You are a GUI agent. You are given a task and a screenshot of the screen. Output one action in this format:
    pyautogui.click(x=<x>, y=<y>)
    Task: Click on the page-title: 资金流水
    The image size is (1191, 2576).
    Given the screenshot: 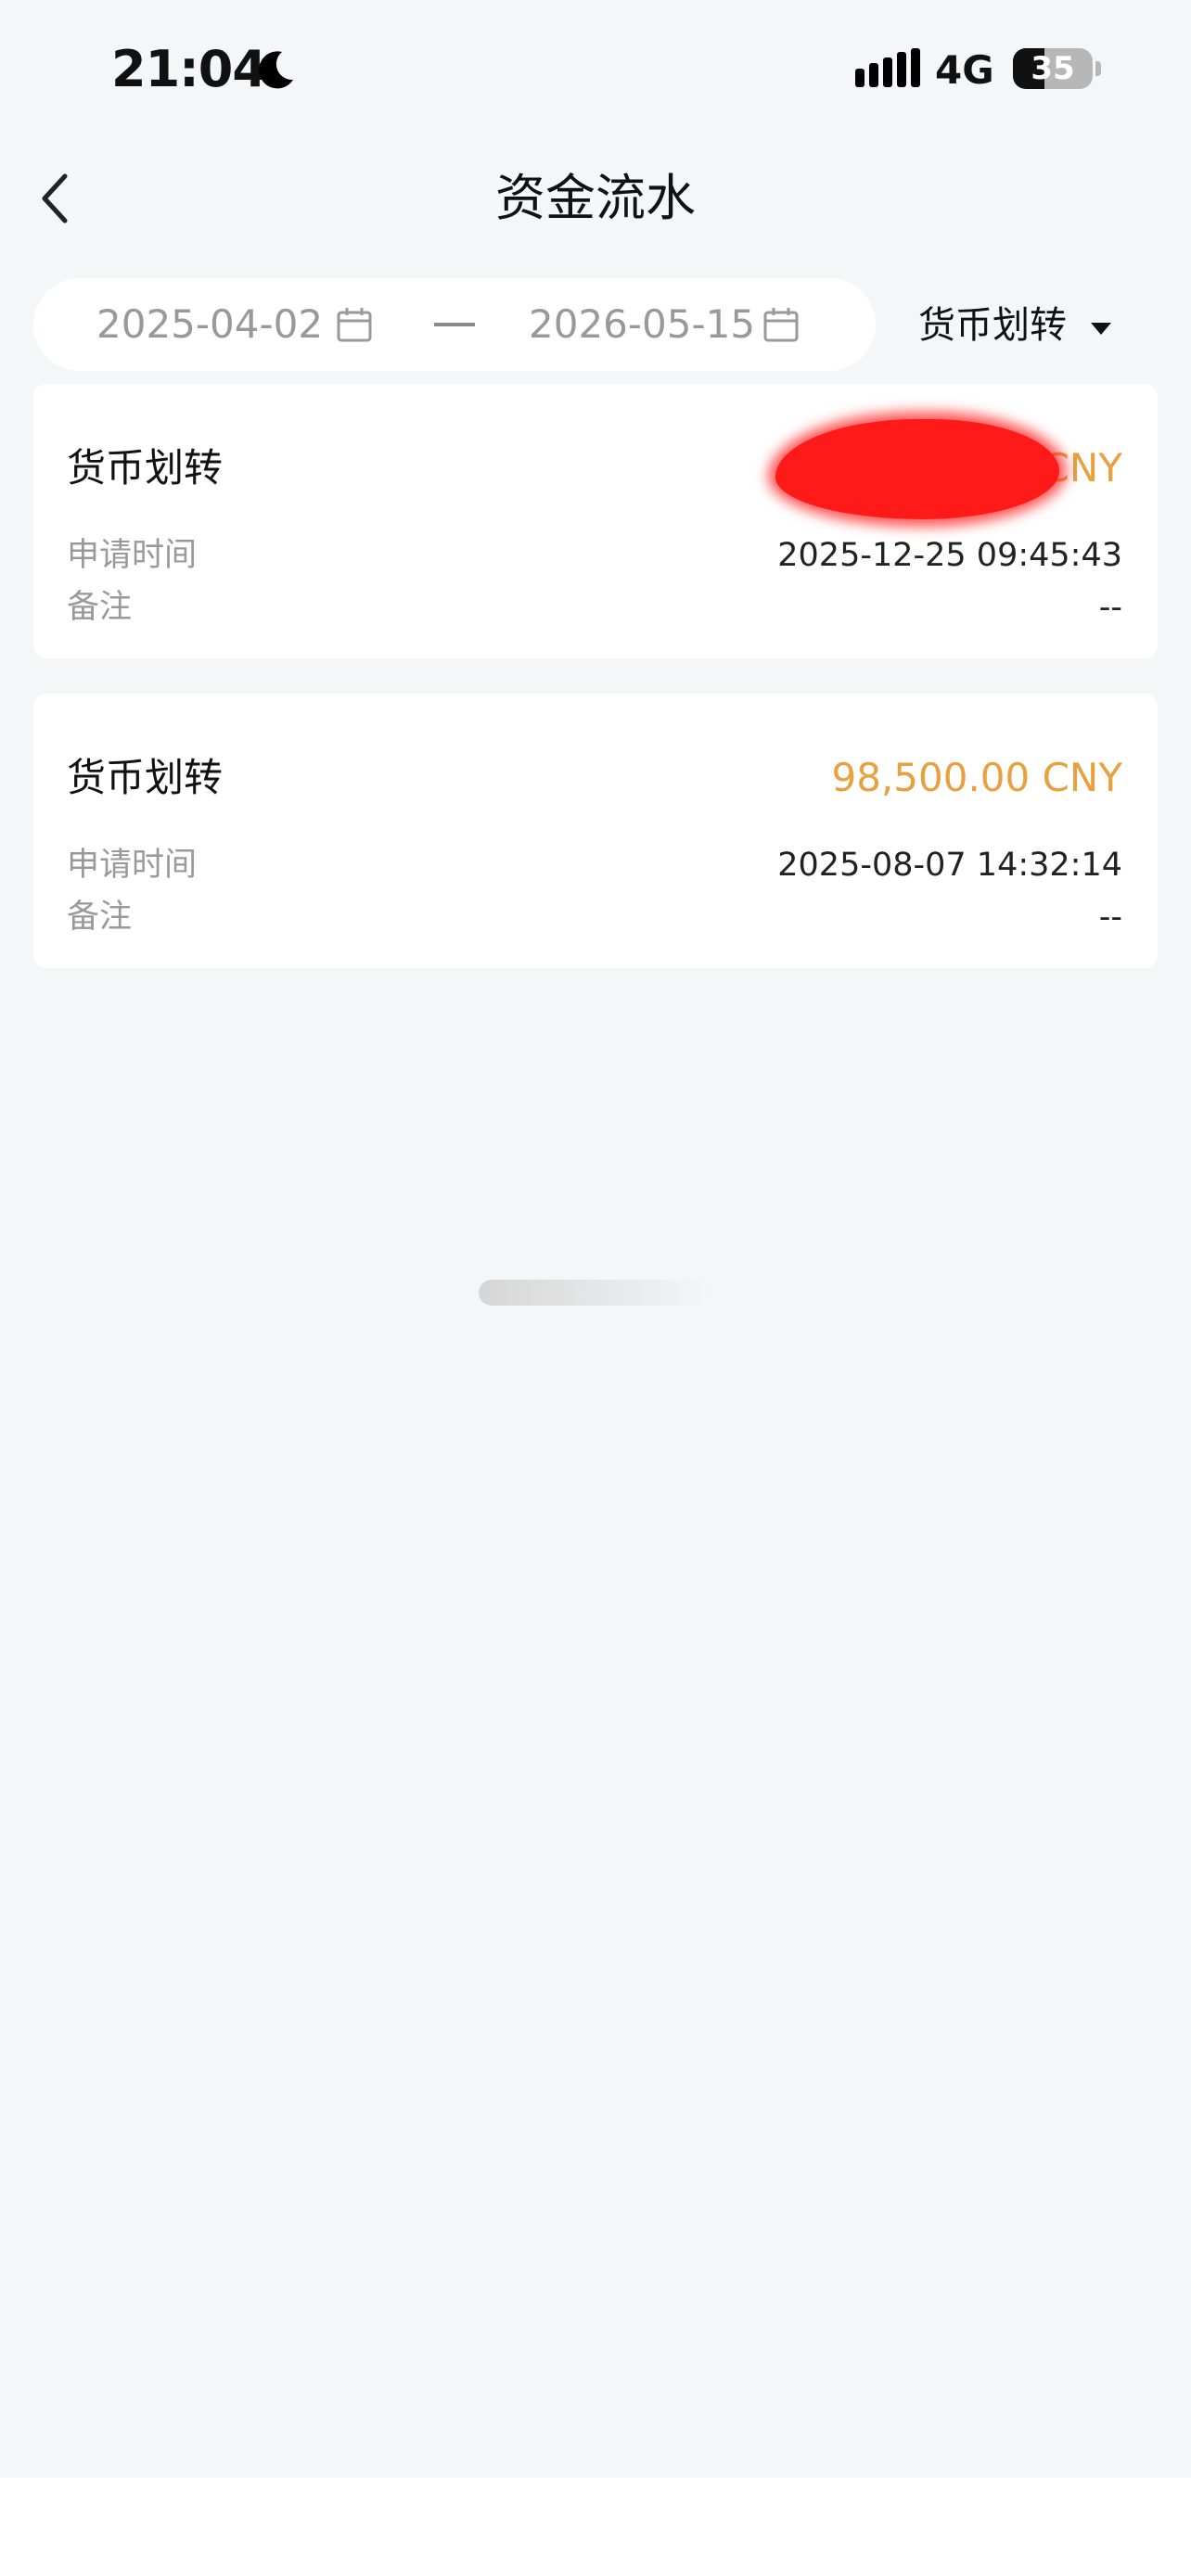 What is the action you would take?
    pyautogui.click(x=595, y=198)
    